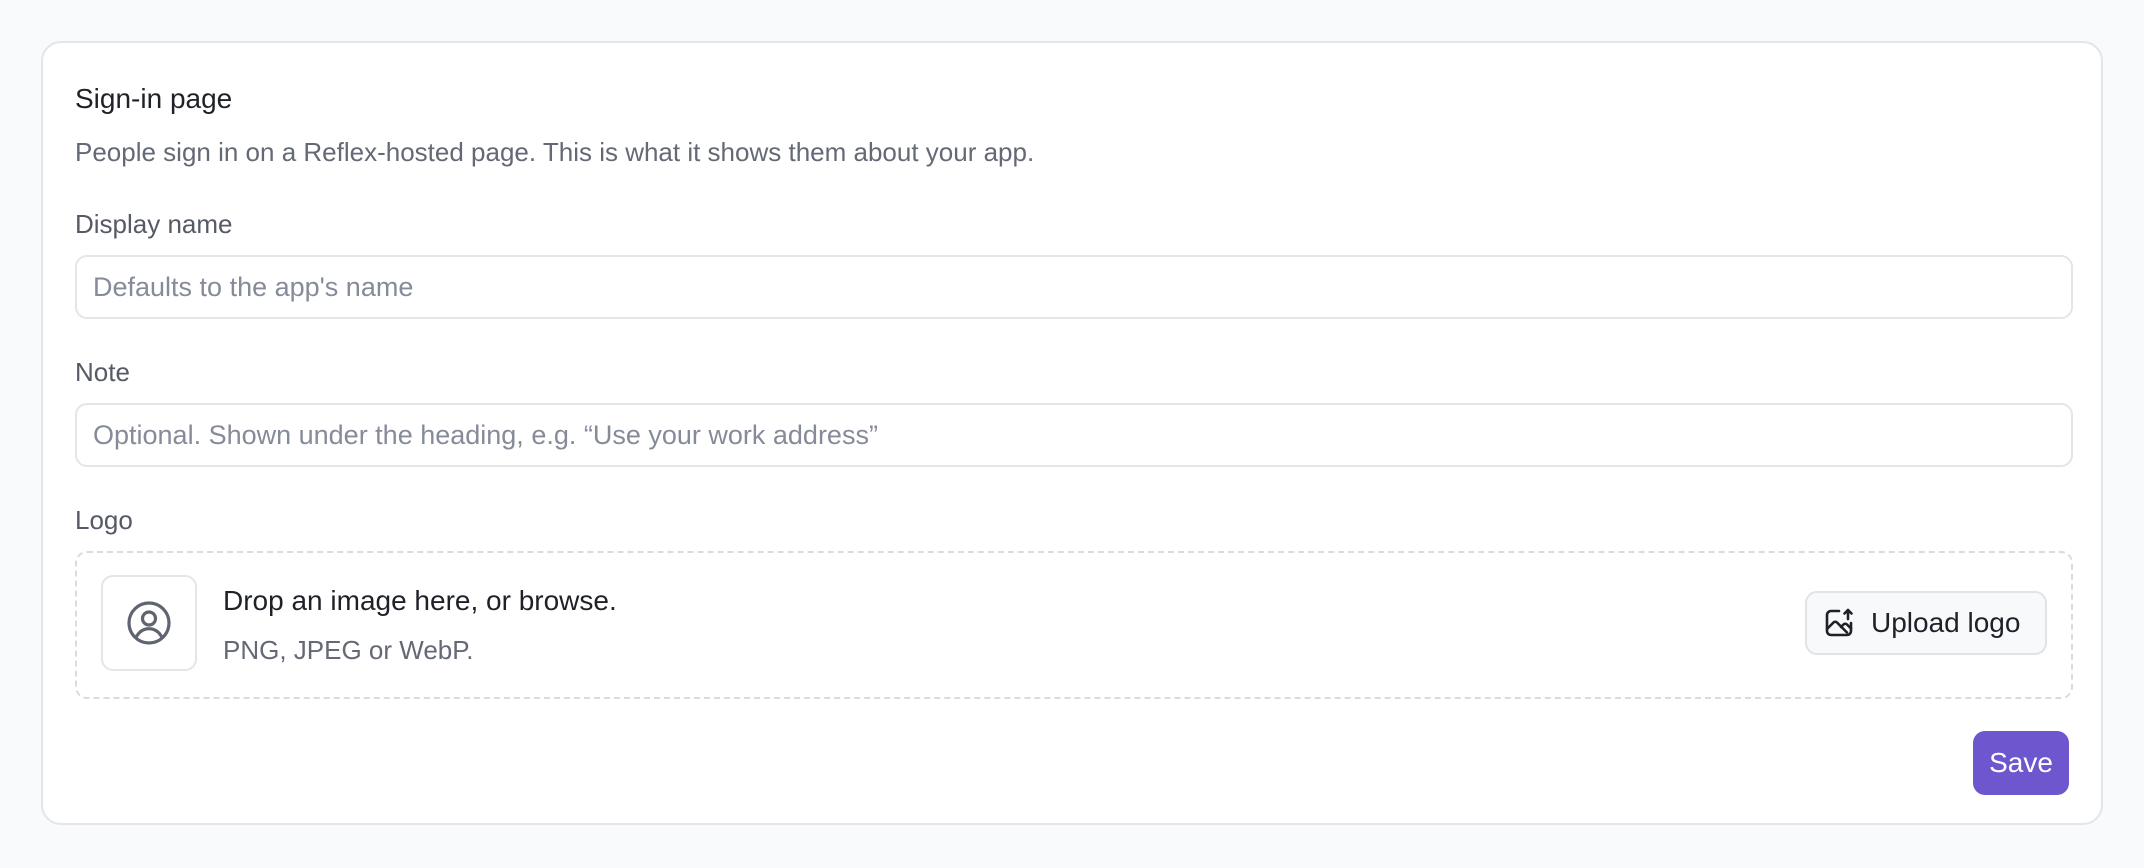 The width and height of the screenshot is (2144, 868). Describe the element at coordinates (102, 372) in the screenshot. I see `note-label: Note` at that location.